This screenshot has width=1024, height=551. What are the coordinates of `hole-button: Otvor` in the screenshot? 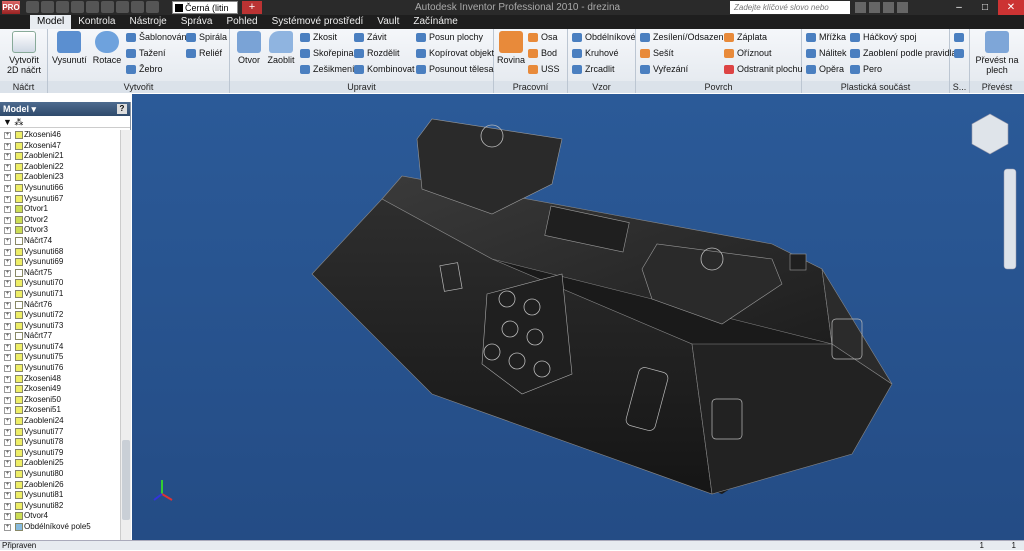 It's located at (249, 48).